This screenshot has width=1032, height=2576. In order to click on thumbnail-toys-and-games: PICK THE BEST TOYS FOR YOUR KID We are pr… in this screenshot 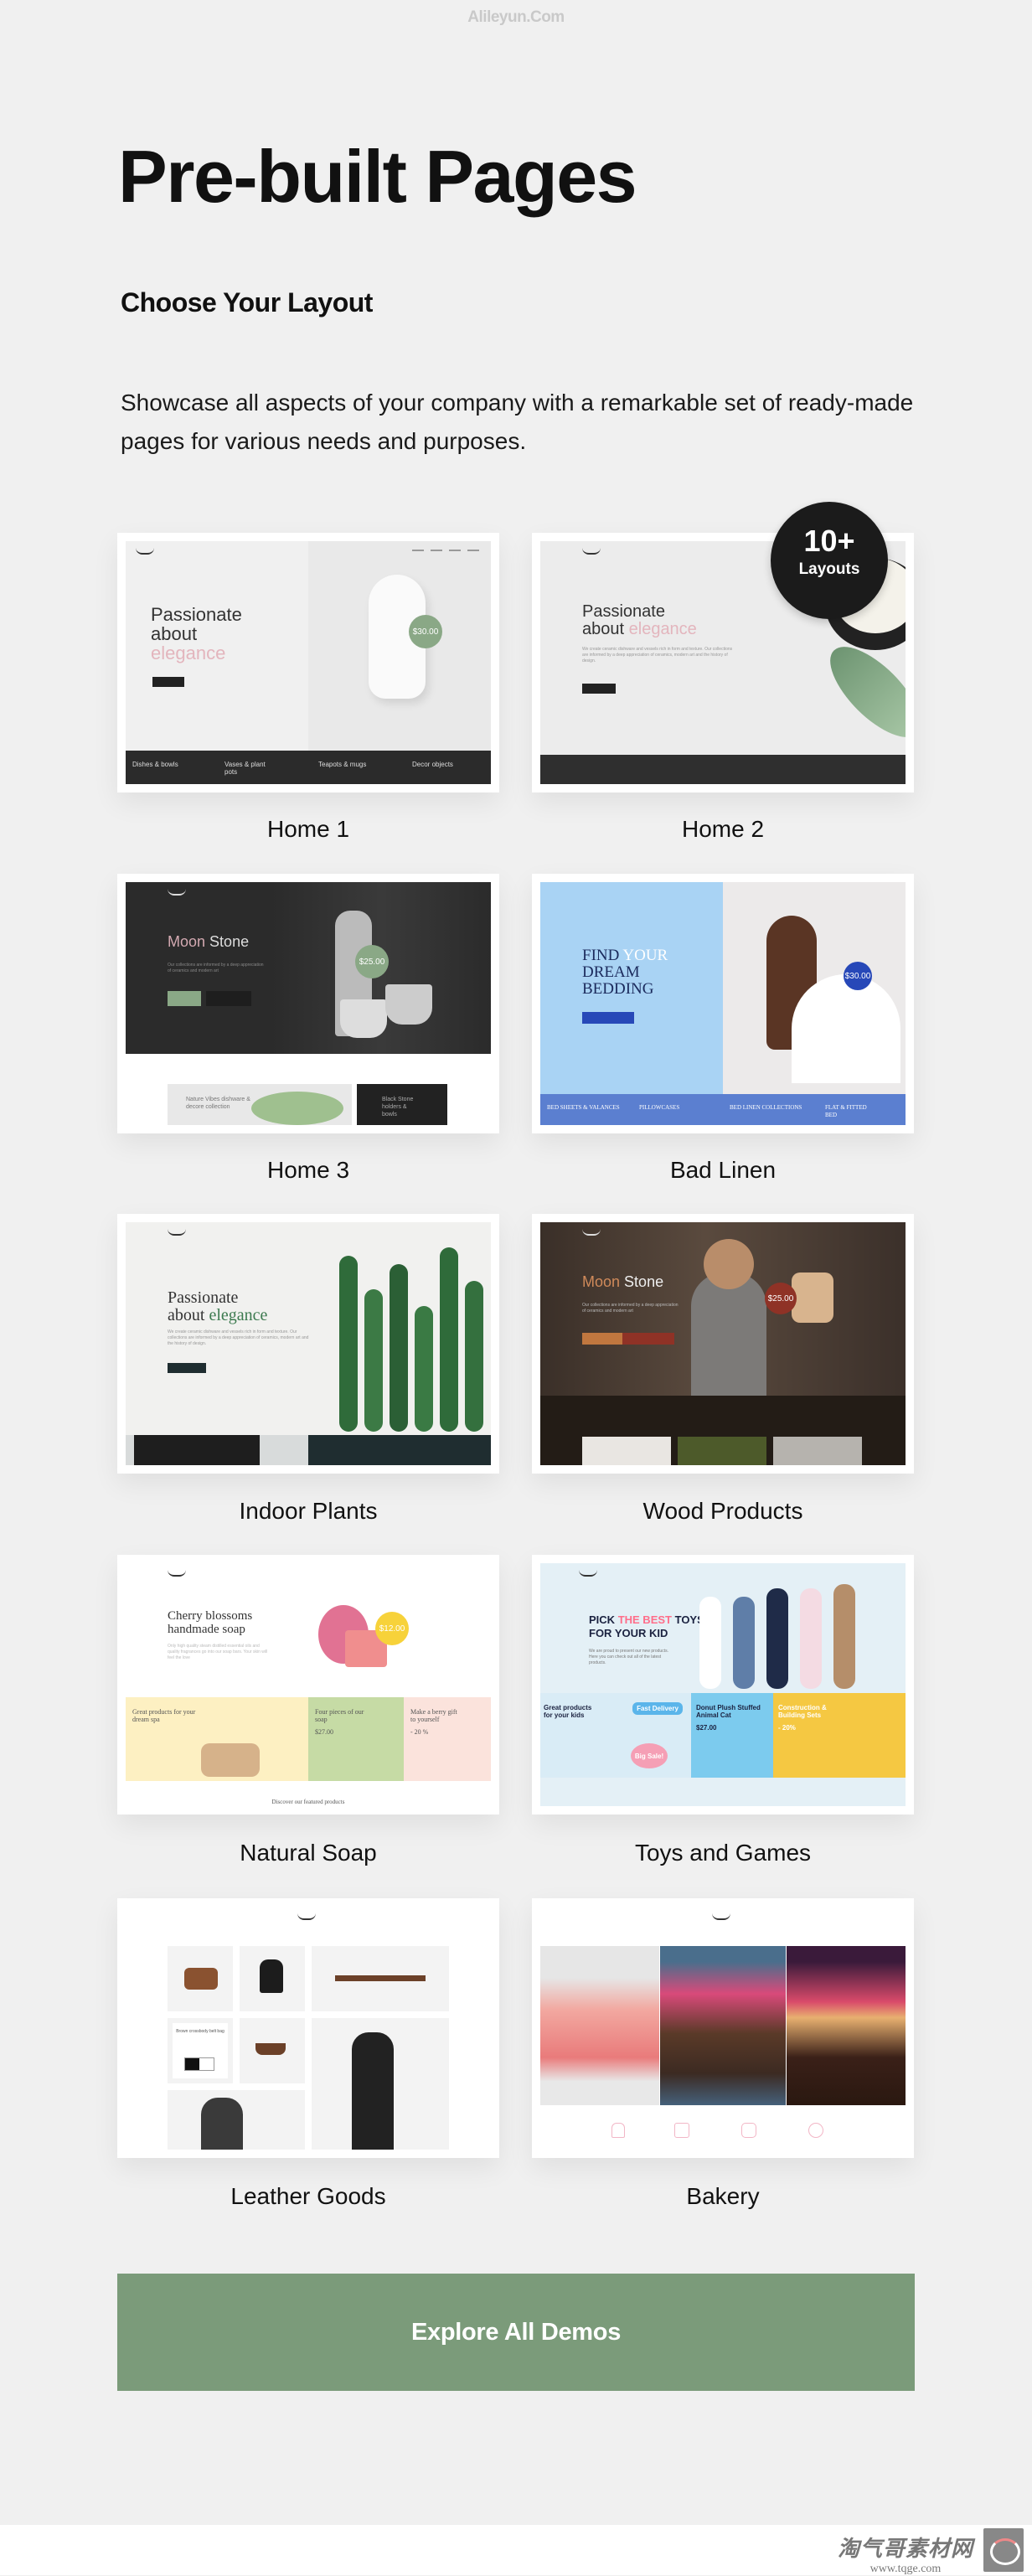, I will do `click(723, 1684)`.